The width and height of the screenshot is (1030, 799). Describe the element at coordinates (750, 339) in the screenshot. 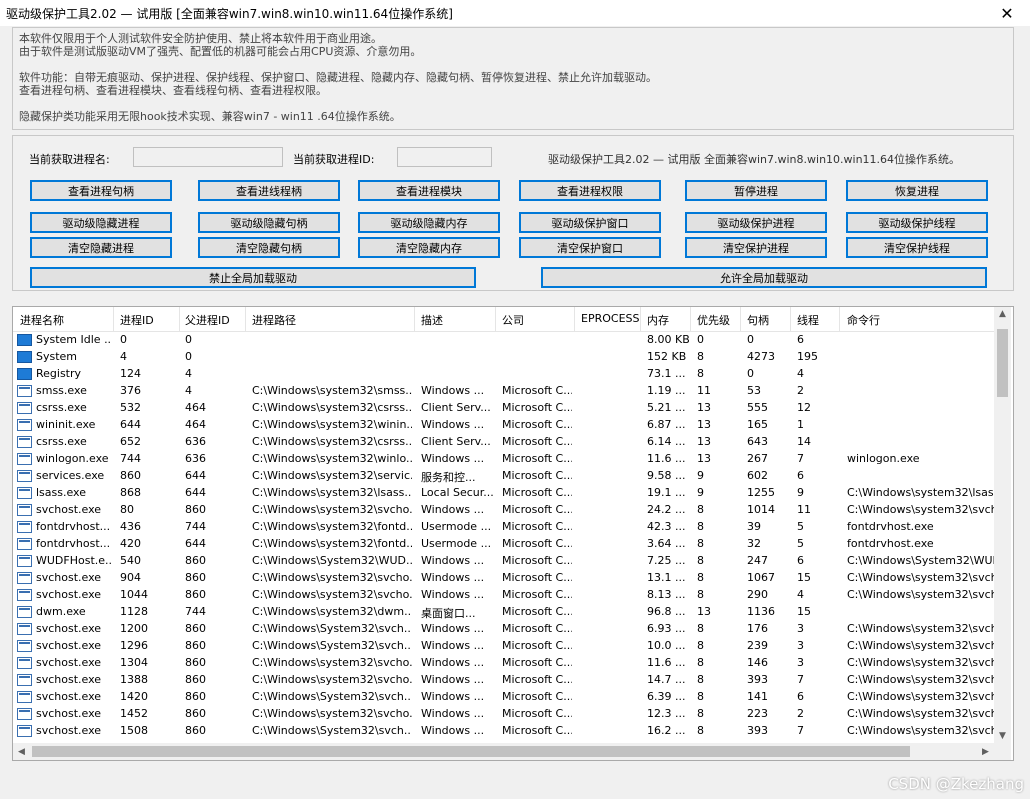

I see `table-cell: 0` at that location.